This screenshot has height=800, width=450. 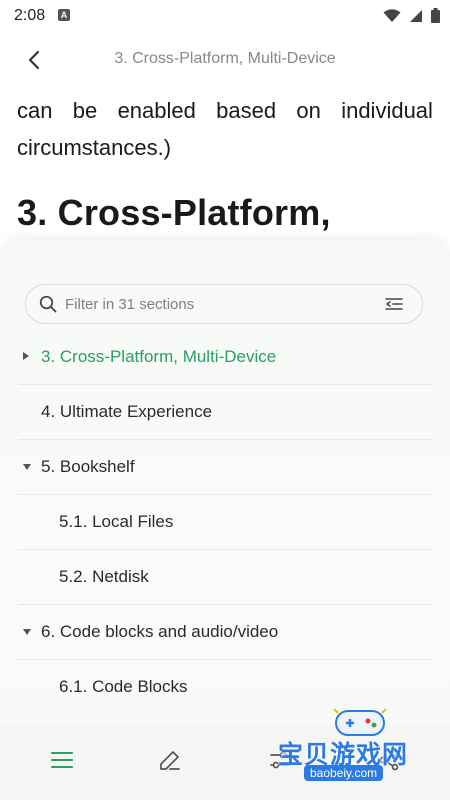 I want to click on status-icons, so click(x=411, y=15).